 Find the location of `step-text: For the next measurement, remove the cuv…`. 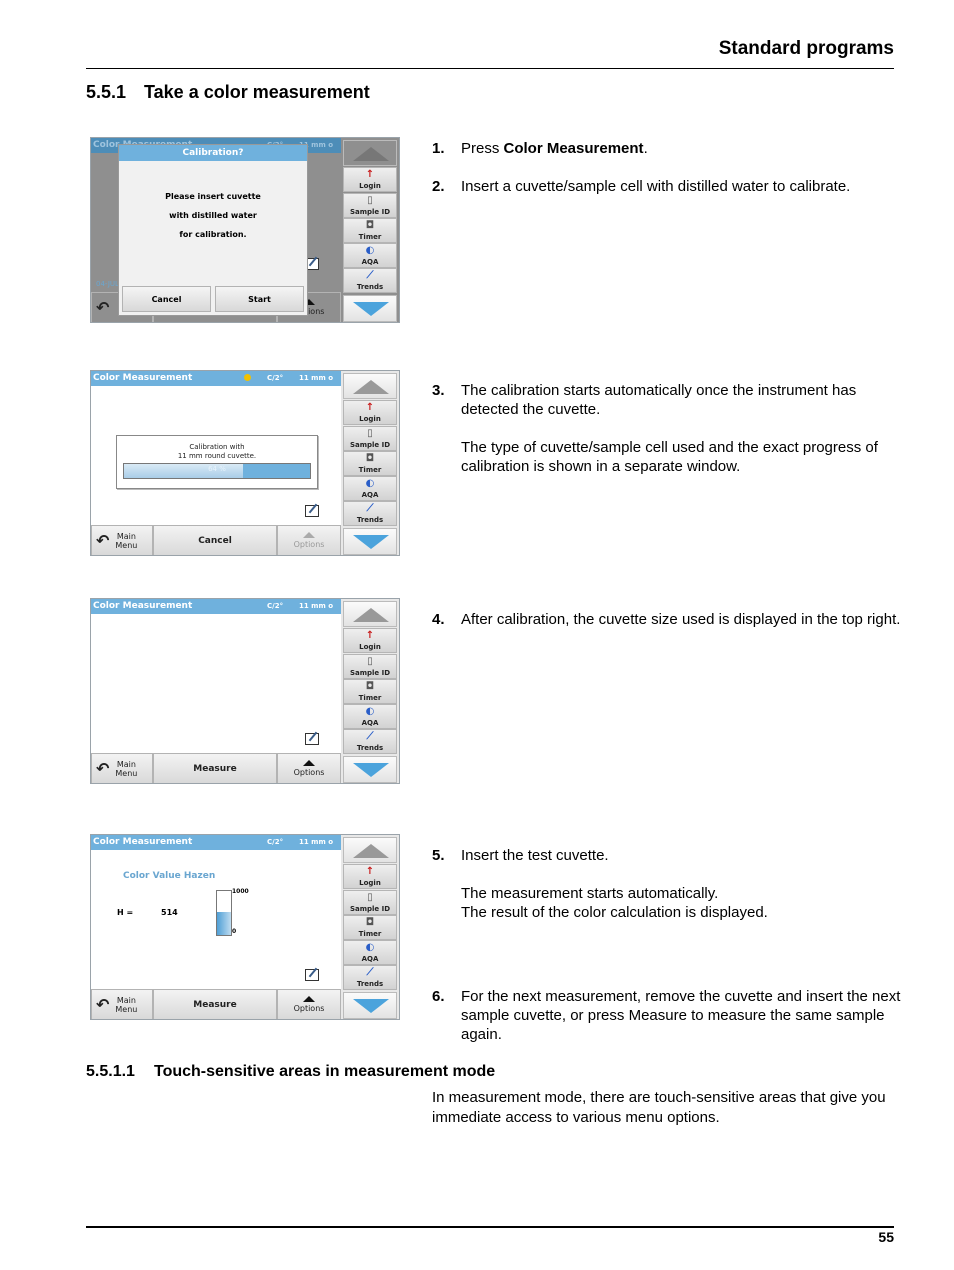

step-text: For the next measurement, remove the cuv… is located at coordinates (681, 1015).